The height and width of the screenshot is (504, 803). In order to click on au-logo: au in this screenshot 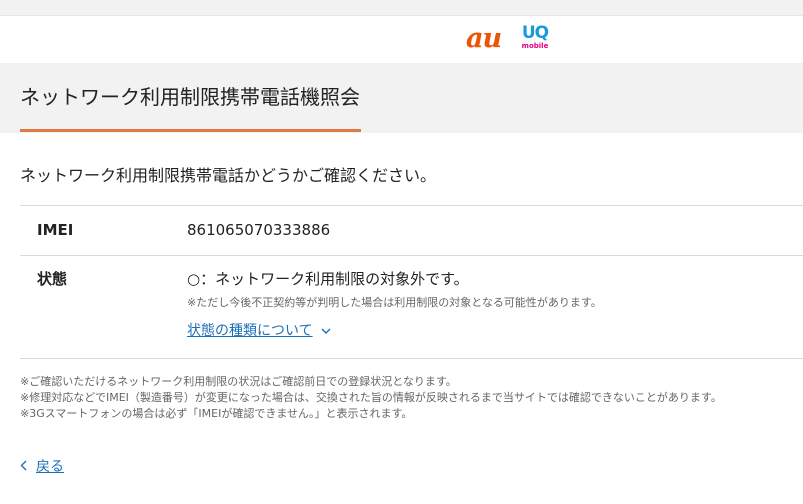, I will do `click(484, 38)`.